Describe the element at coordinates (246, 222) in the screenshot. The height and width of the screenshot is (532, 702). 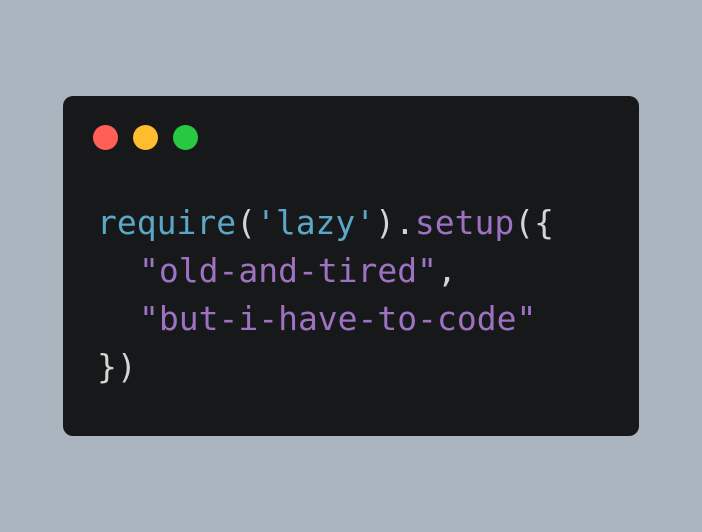
I see `open-paren-token: (` at that location.